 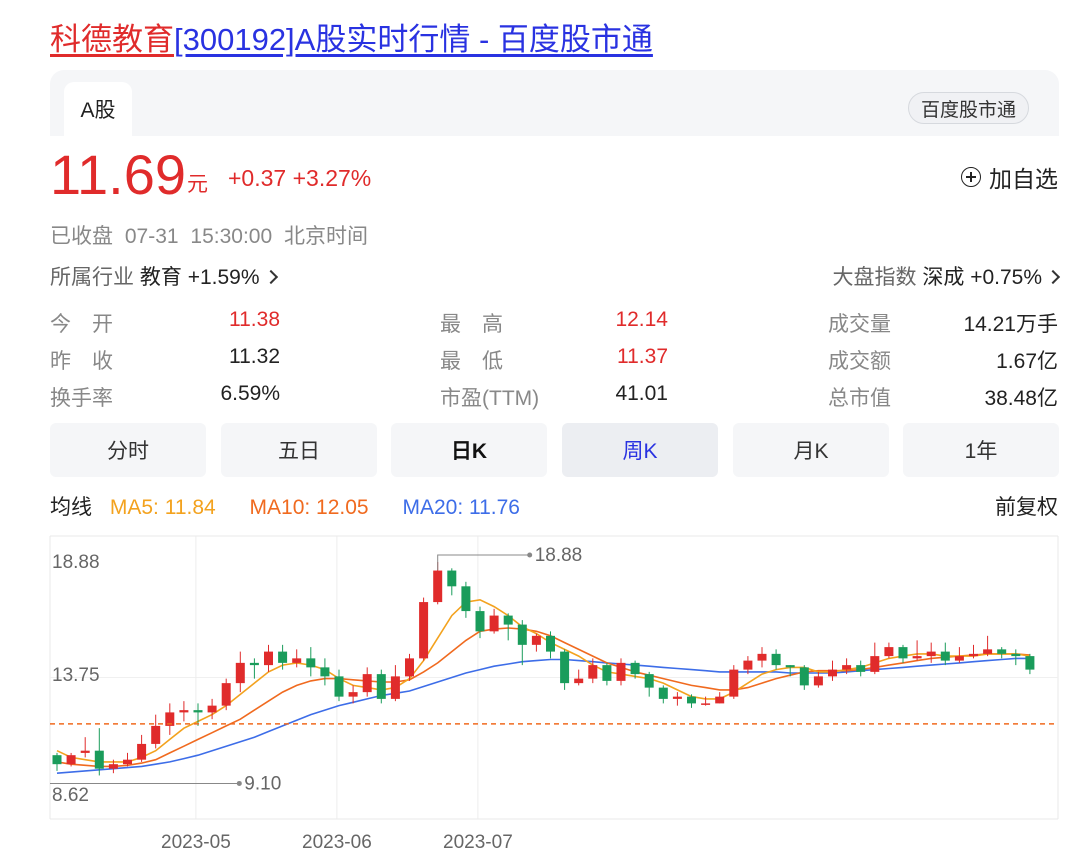 I want to click on status-timezone: 北京时间, so click(x=325, y=236).